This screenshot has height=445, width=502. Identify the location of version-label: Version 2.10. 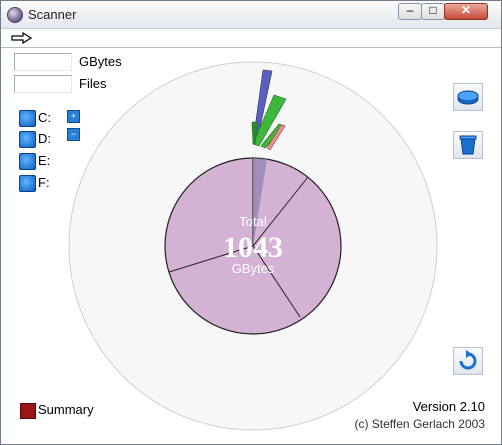
(448, 406).